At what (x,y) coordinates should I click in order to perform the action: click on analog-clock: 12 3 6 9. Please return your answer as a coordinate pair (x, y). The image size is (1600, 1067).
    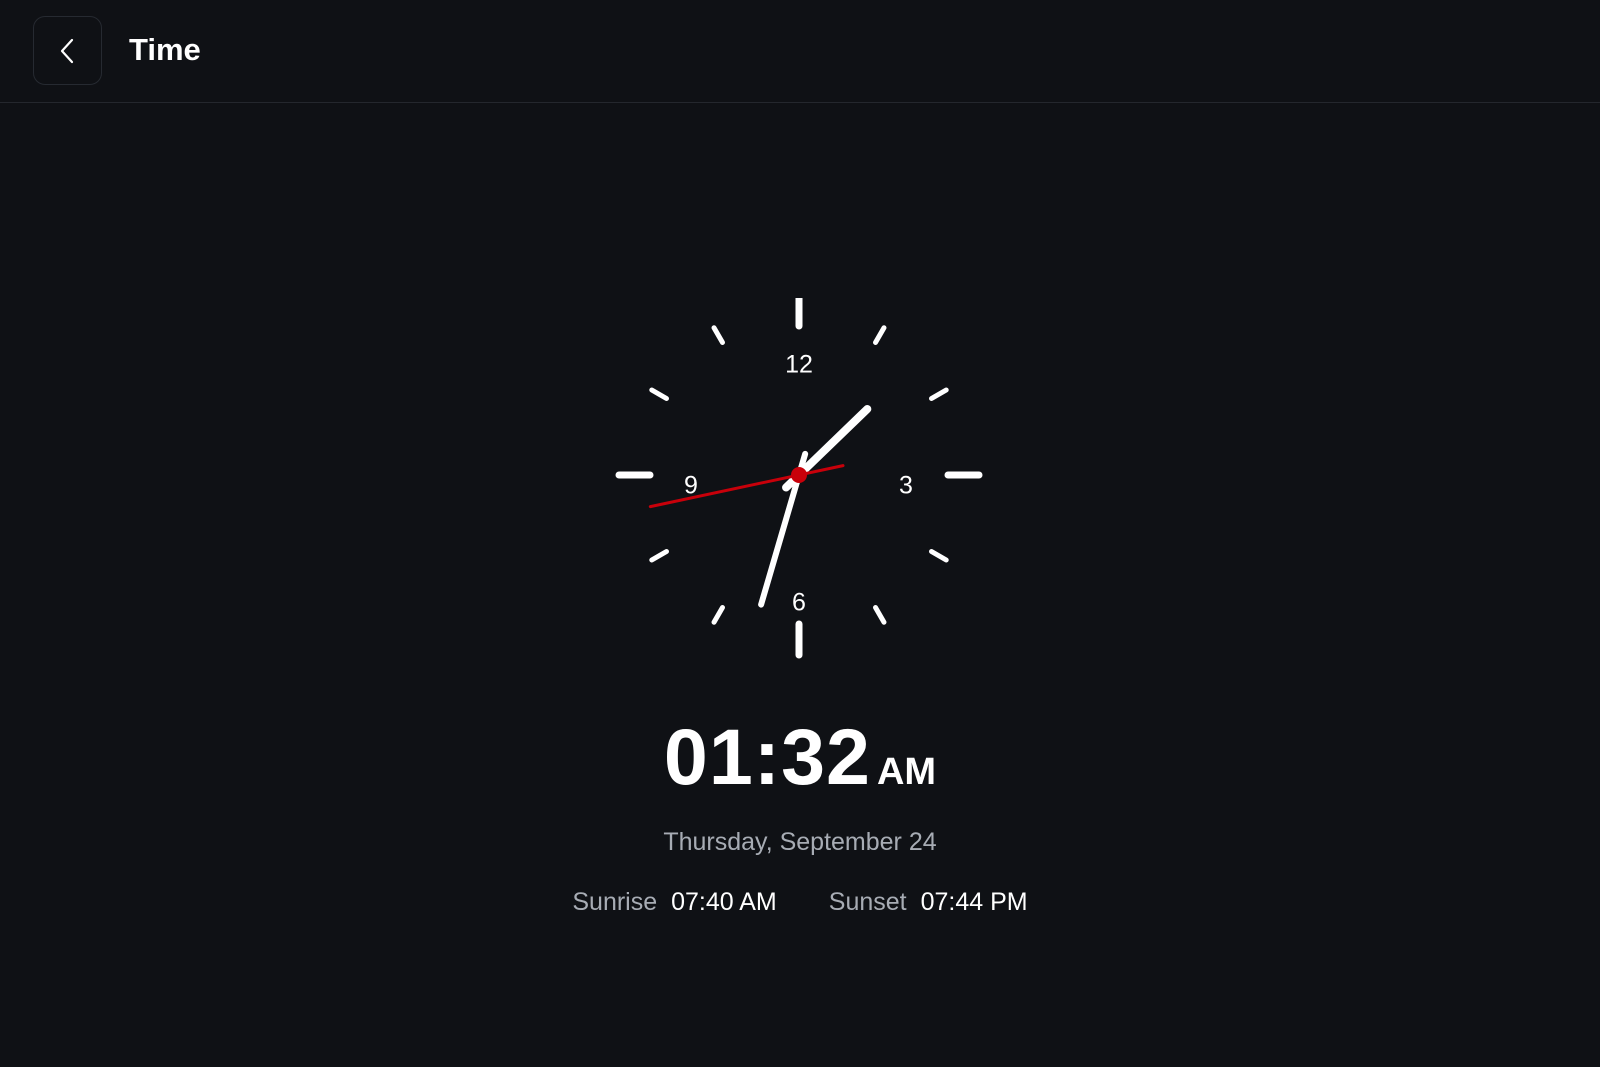
    Looking at the image, I should click on (799, 478).